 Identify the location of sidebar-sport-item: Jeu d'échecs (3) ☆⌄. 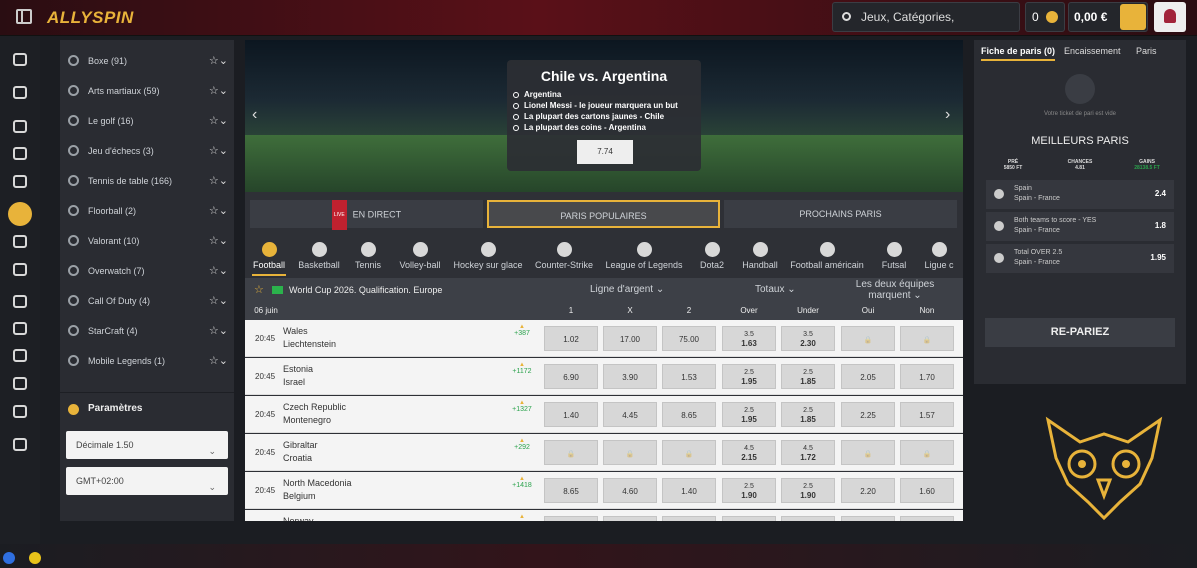
(147, 151).